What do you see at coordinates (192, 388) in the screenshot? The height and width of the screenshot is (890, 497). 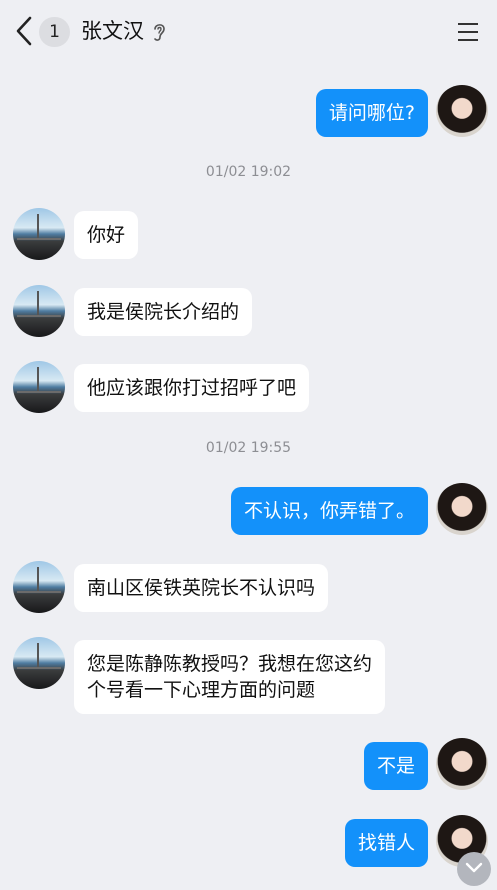 I see `message-bubble-contact: 他应该跟你打过招呼了吧` at bounding box center [192, 388].